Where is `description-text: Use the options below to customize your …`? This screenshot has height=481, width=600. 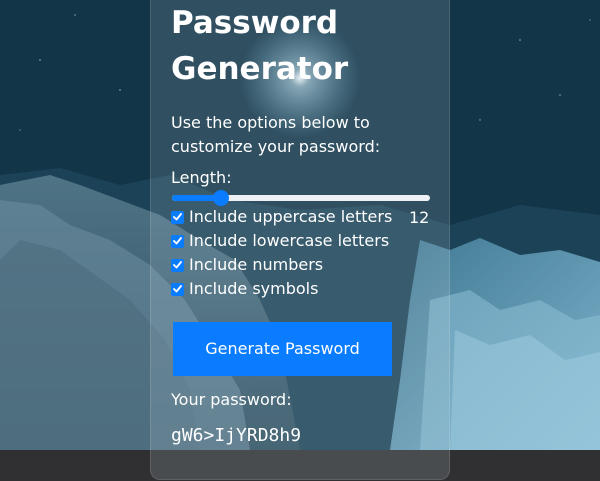 description-text: Use the options below to customize your … is located at coordinates (276, 134).